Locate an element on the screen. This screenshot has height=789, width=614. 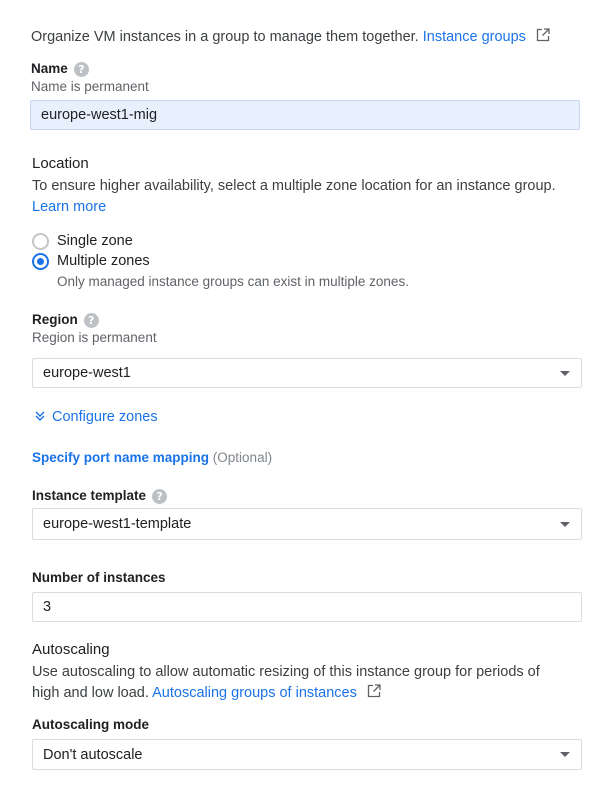
num-instances-value: 3 is located at coordinates (47, 607).